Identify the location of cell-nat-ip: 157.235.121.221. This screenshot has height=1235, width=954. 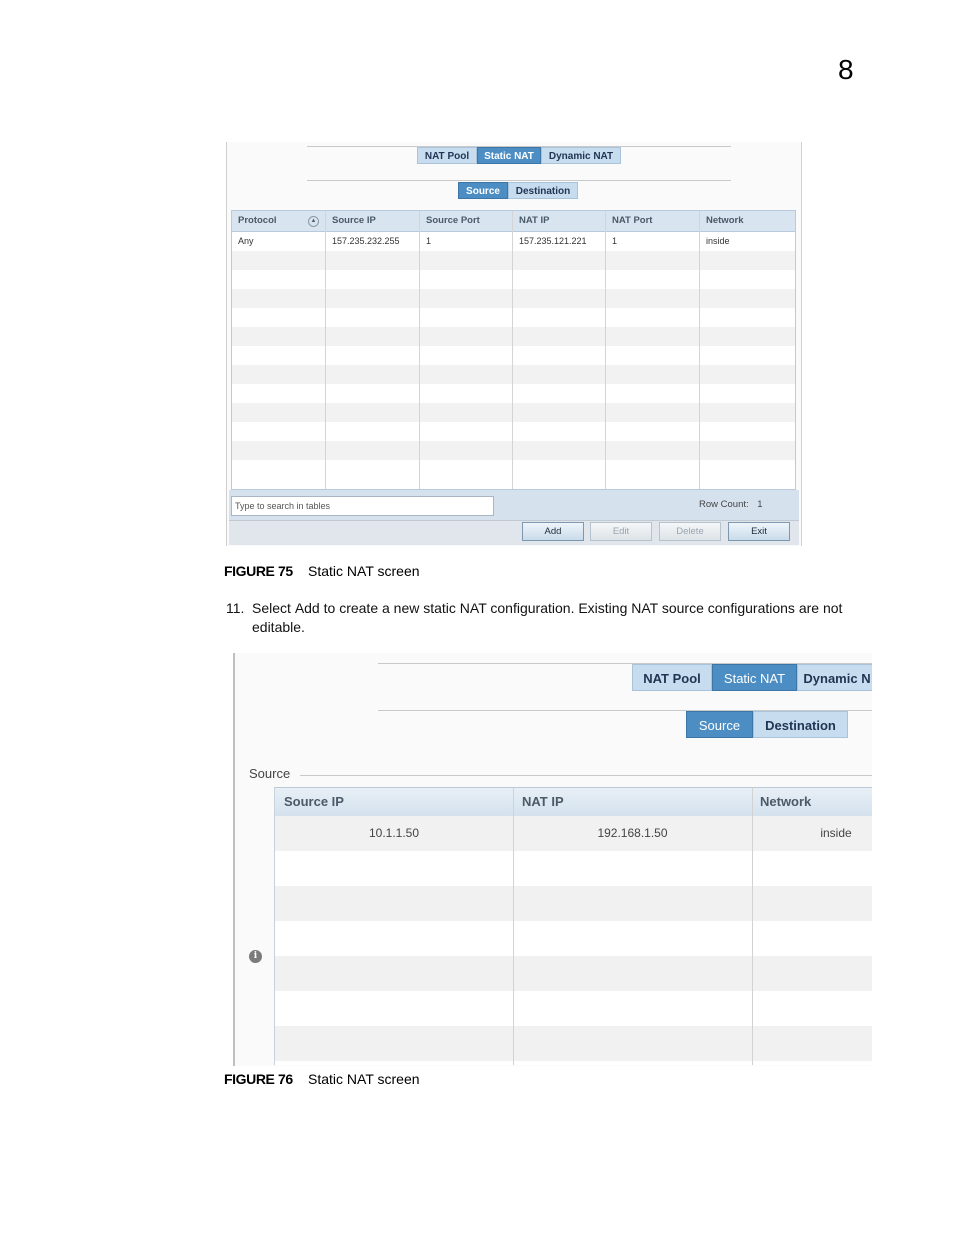
(553, 241).